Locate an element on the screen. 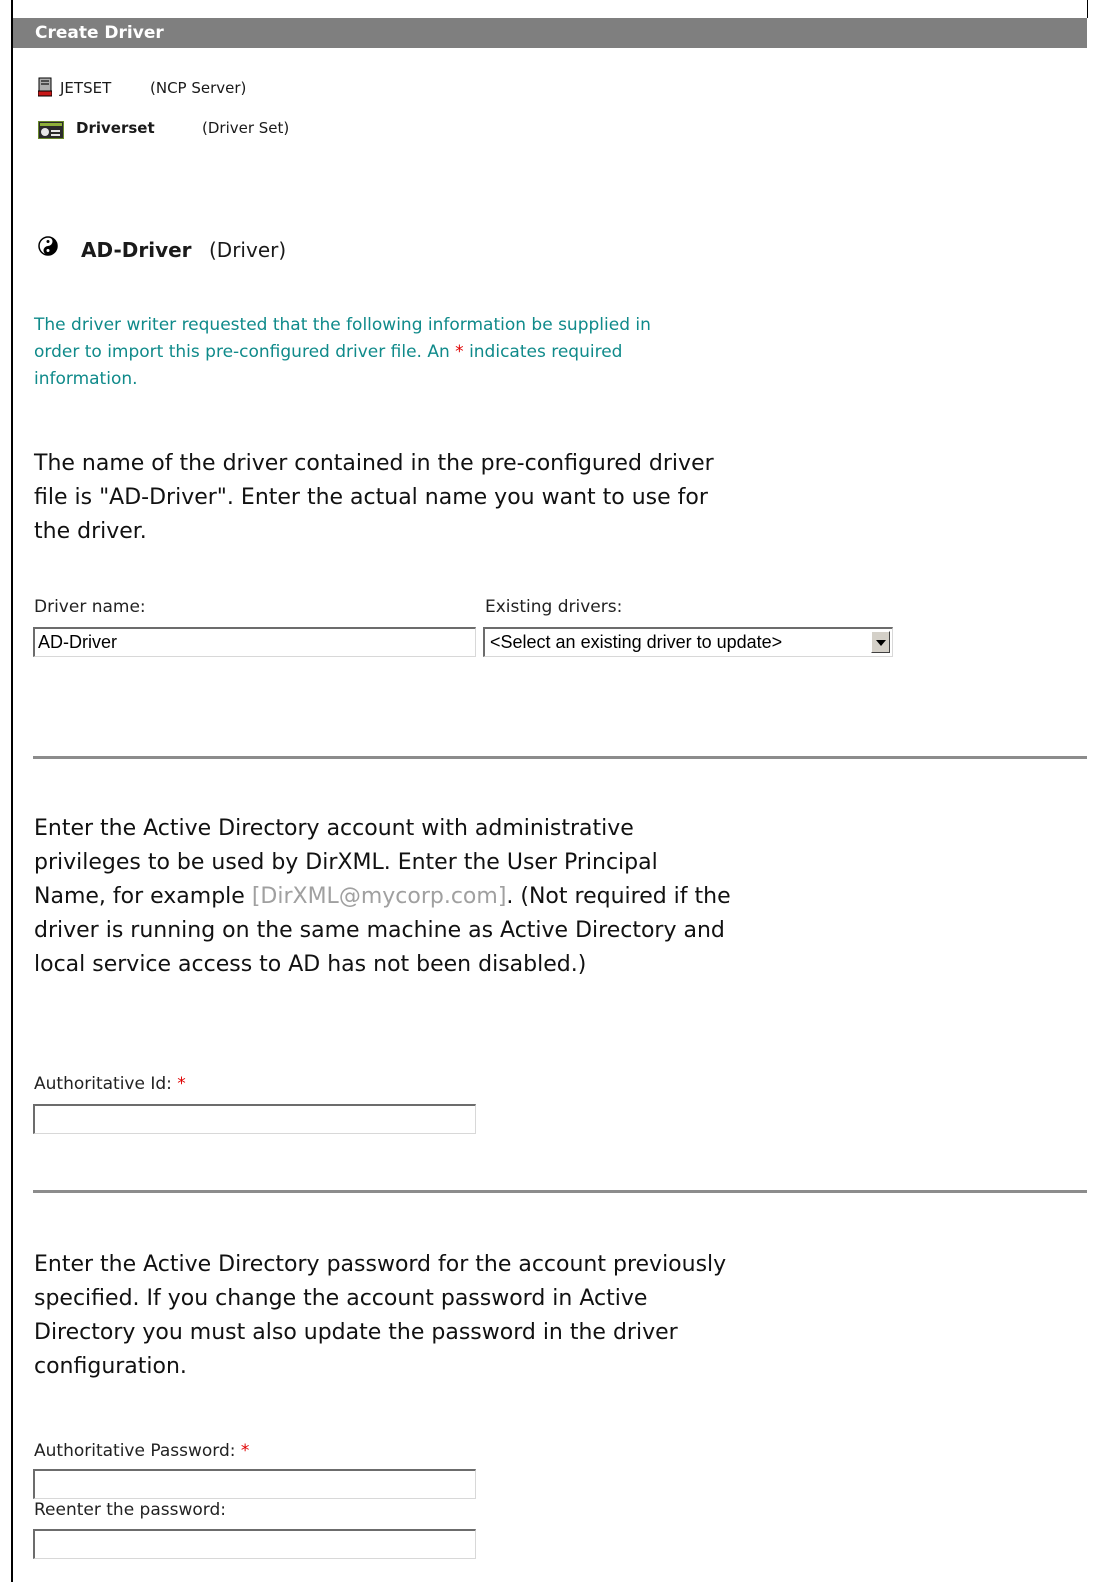 The image size is (1097, 1582). left-border is located at coordinates (12, 791).